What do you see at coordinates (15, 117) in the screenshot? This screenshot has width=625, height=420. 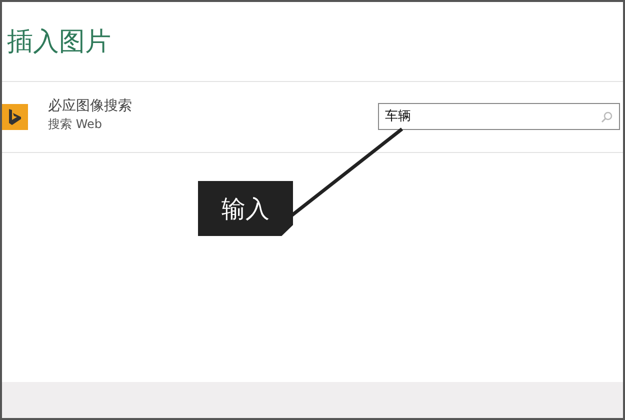 I see `bing-logo-icon` at bounding box center [15, 117].